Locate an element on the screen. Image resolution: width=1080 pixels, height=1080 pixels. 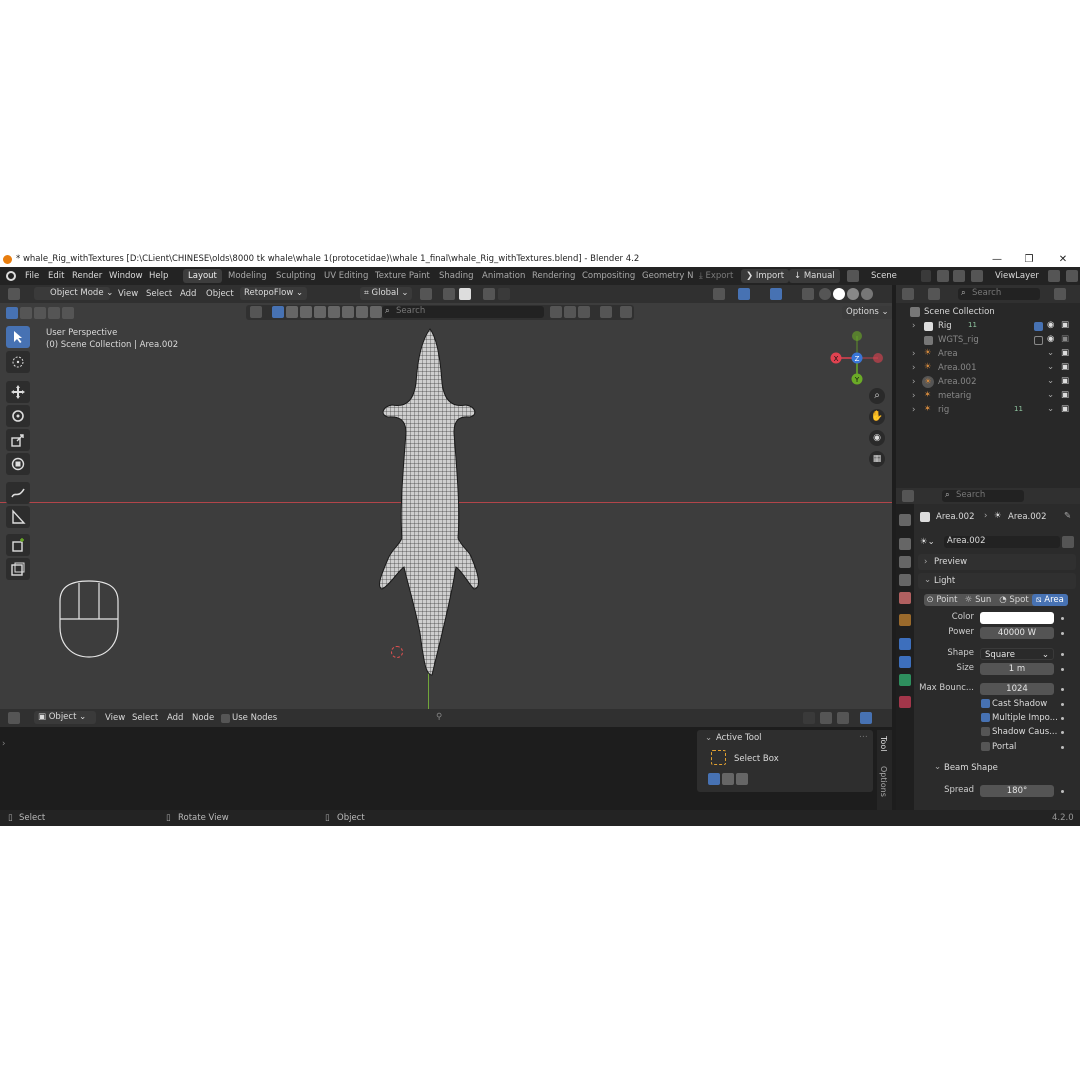
annotate-tool is located at coordinates (18, 493).